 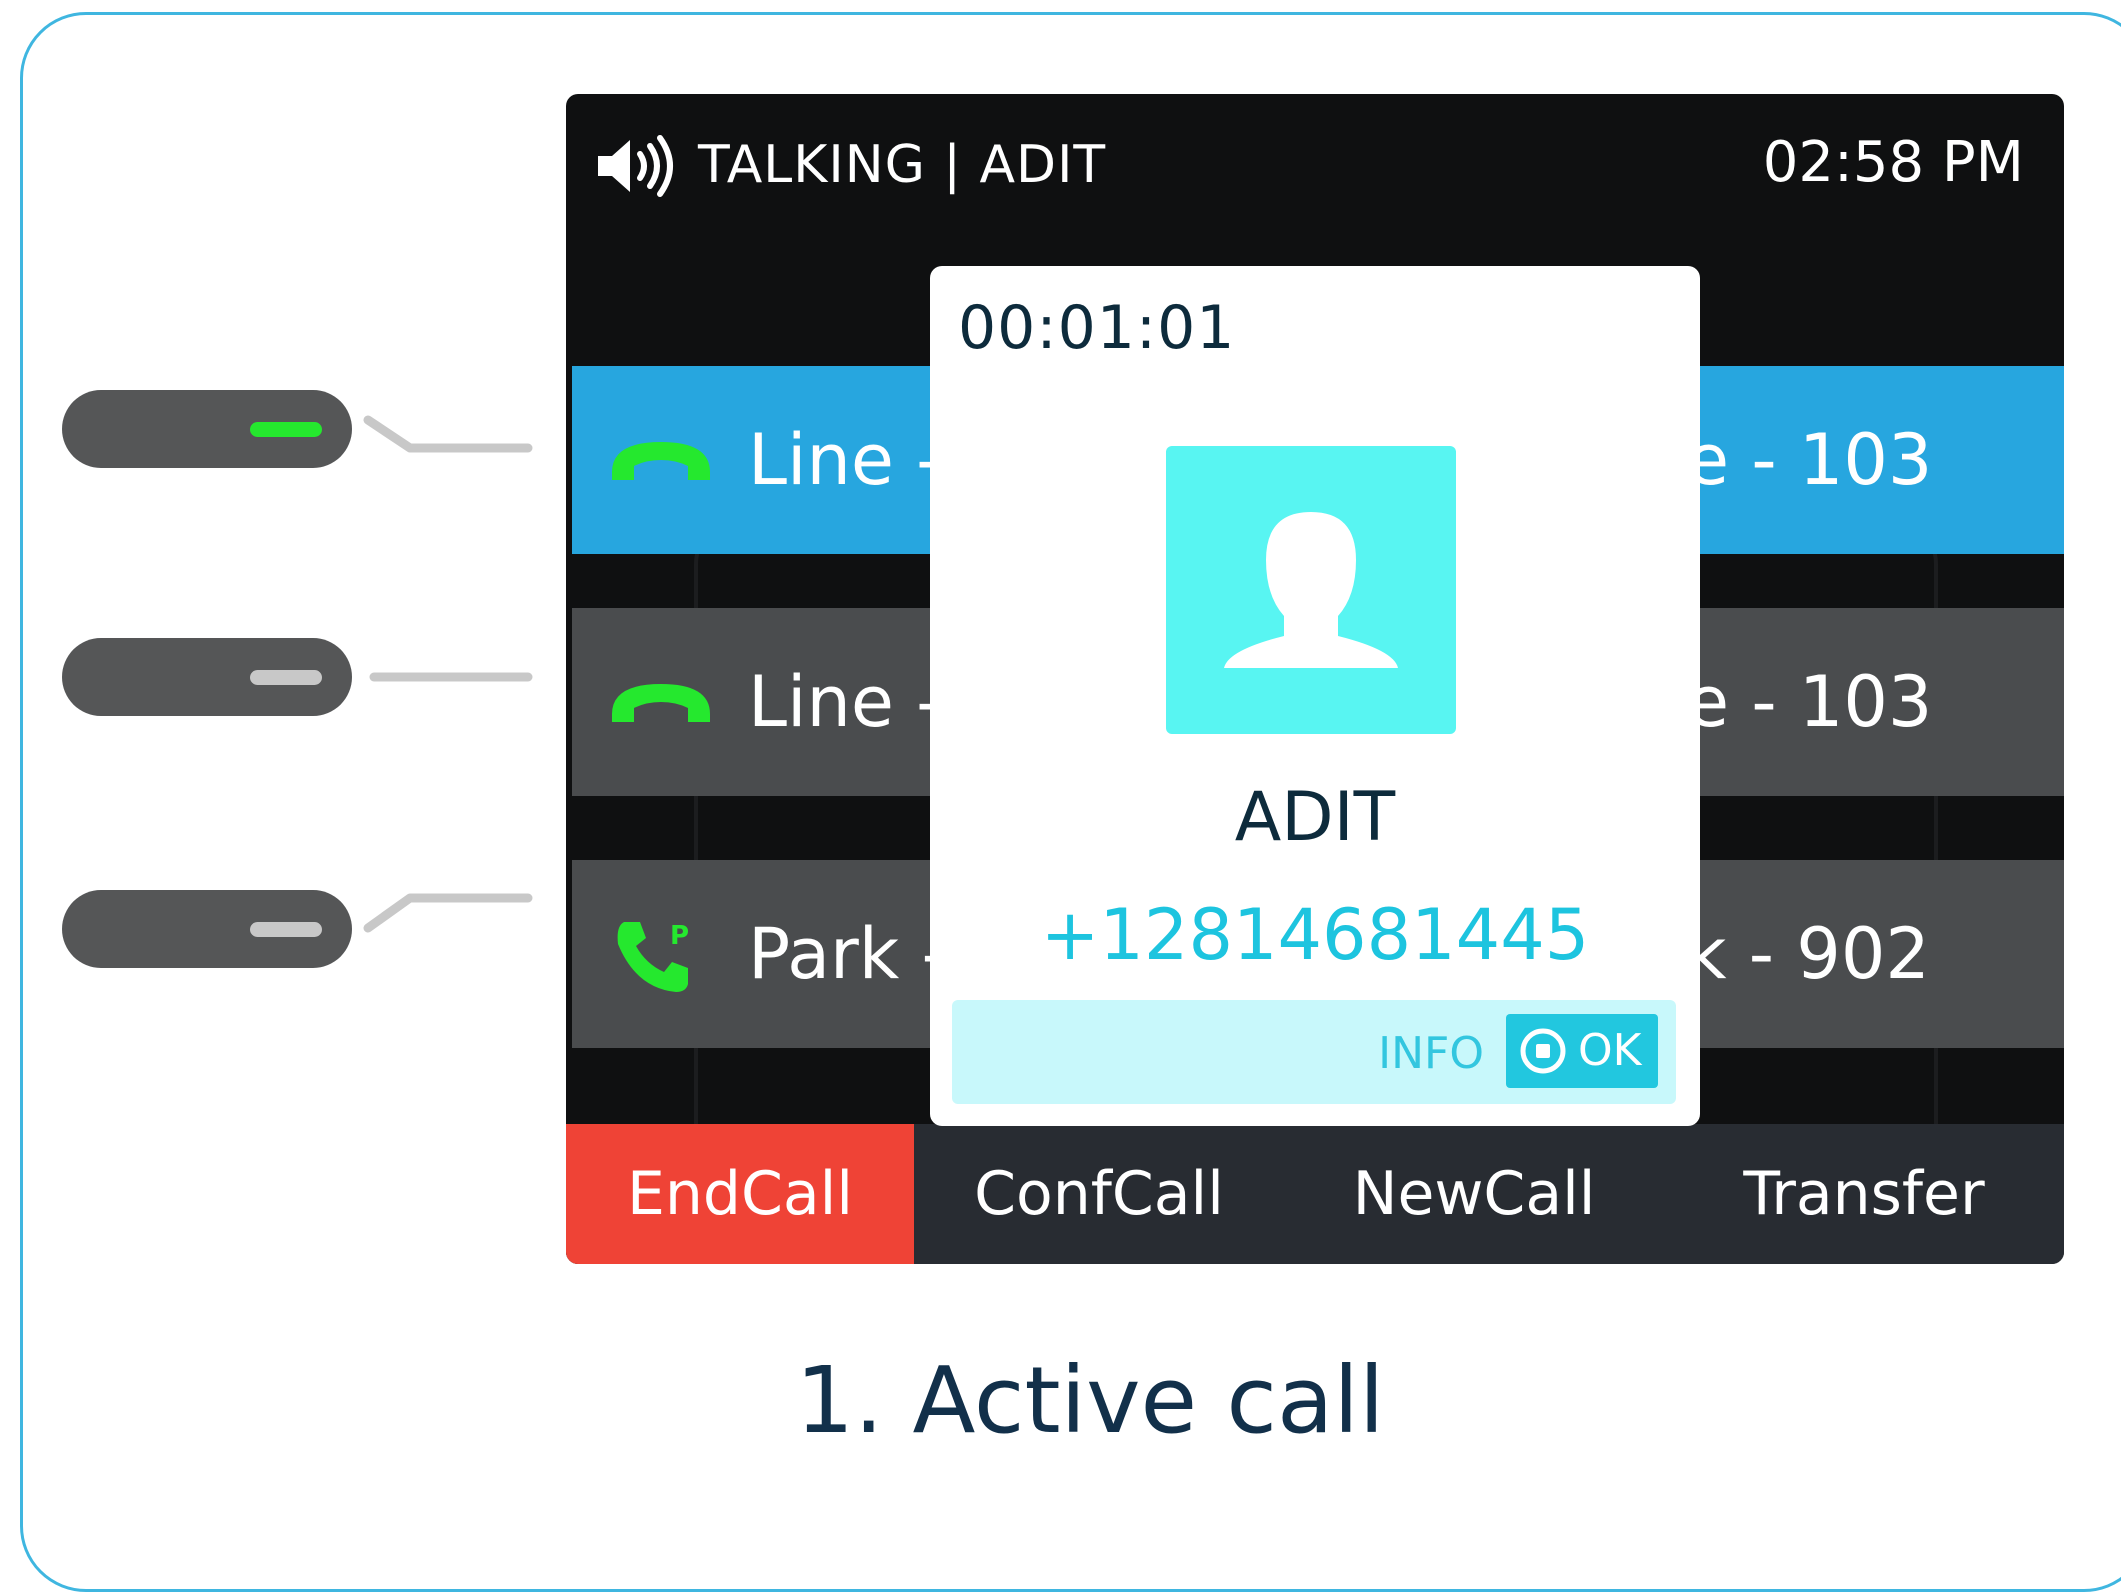 What do you see at coordinates (847, 954) in the screenshot?
I see `line-row-3-label: Park -` at bounding box center [847, 954].